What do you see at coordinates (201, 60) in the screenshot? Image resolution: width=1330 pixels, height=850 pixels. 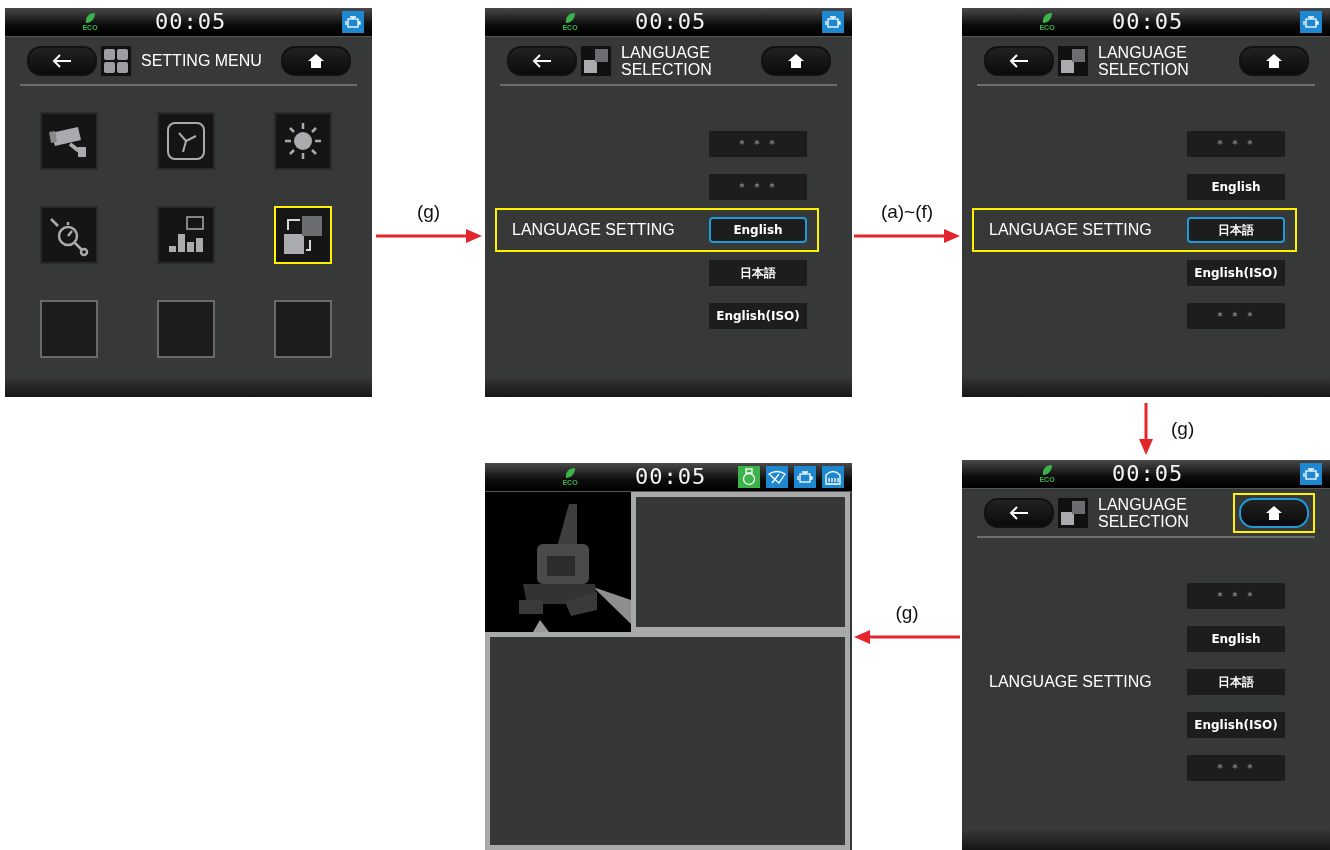 I see `screen-title: SETTING MENU` at bounding box center [201, 60].